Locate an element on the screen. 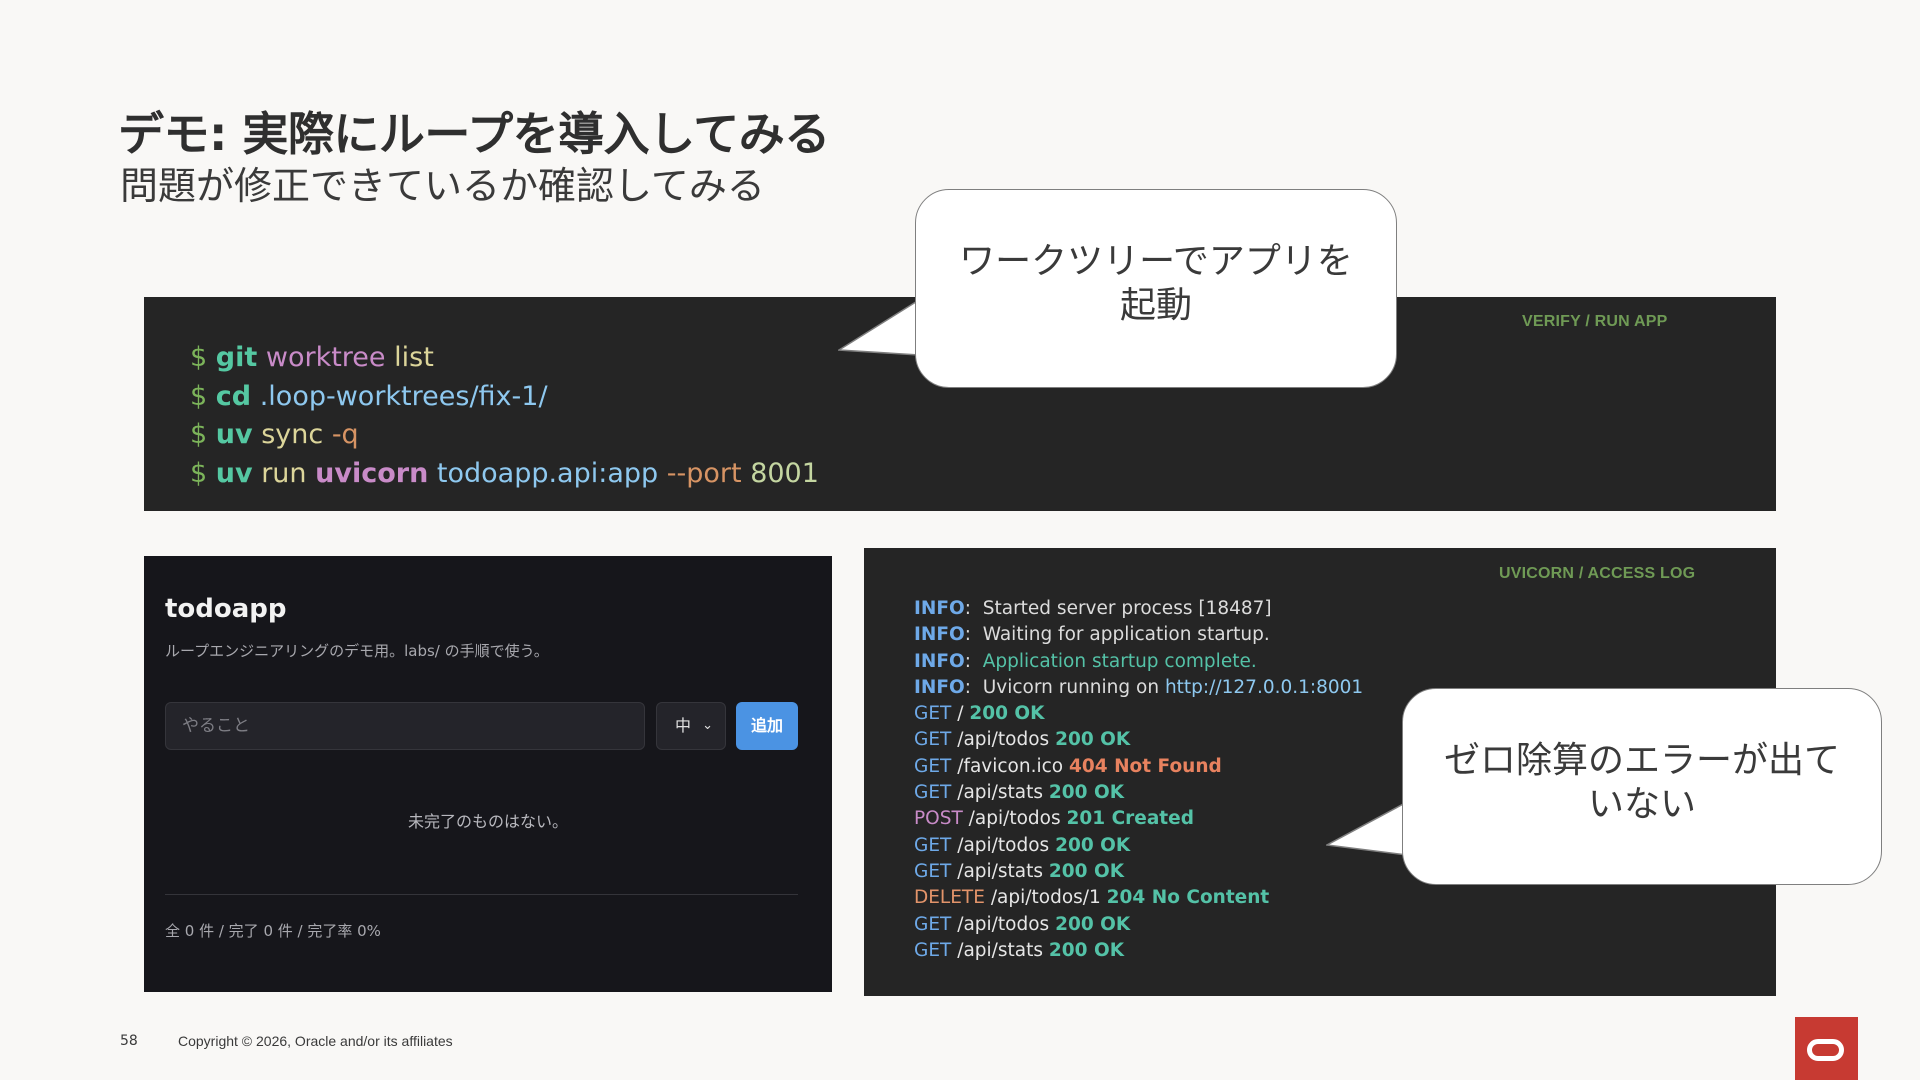 Image resolution: width=1920 pixels, height=1080 pixels. command: cd is located at coordinates (233, 396).